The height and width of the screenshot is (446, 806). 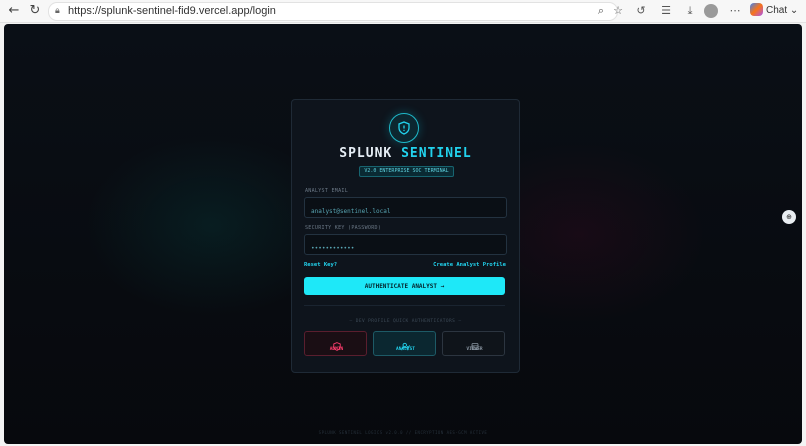 I want to click on shield-logo, so click(x=404, y=128).